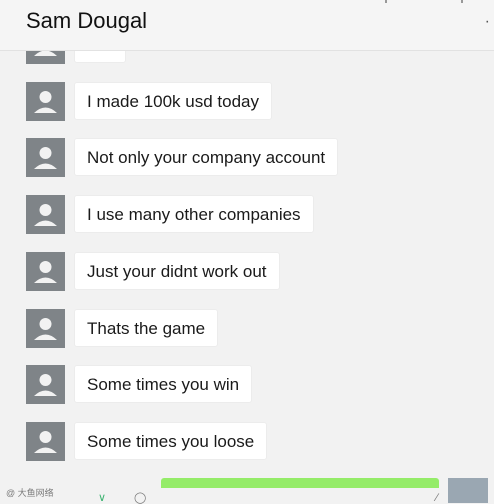 The width and height of the screenshot is (494, 504). What do you see at coordinates (300, 483) in the screenshot?
I see `outgoing-message-bubble` at bounding box center [300, 483].